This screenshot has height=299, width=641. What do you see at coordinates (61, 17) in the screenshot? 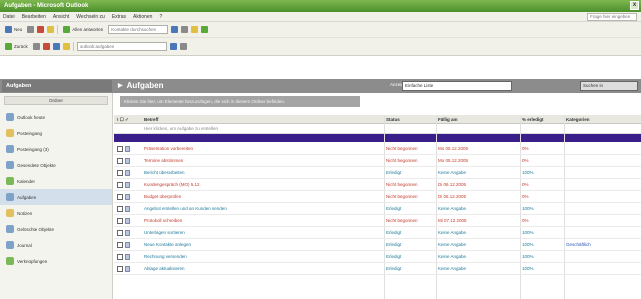
I see `menu-view: Ansicht` at bounding box center [61, 17].